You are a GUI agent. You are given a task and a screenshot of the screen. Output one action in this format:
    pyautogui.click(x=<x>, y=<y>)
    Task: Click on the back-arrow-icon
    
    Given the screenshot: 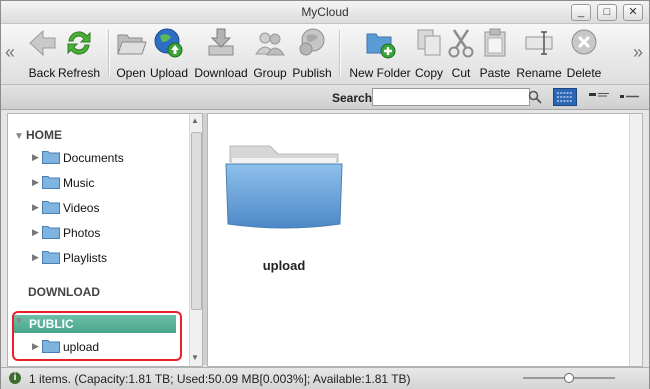 What is the action you would take?
    pyautogui.click(x=42, y=43)
    